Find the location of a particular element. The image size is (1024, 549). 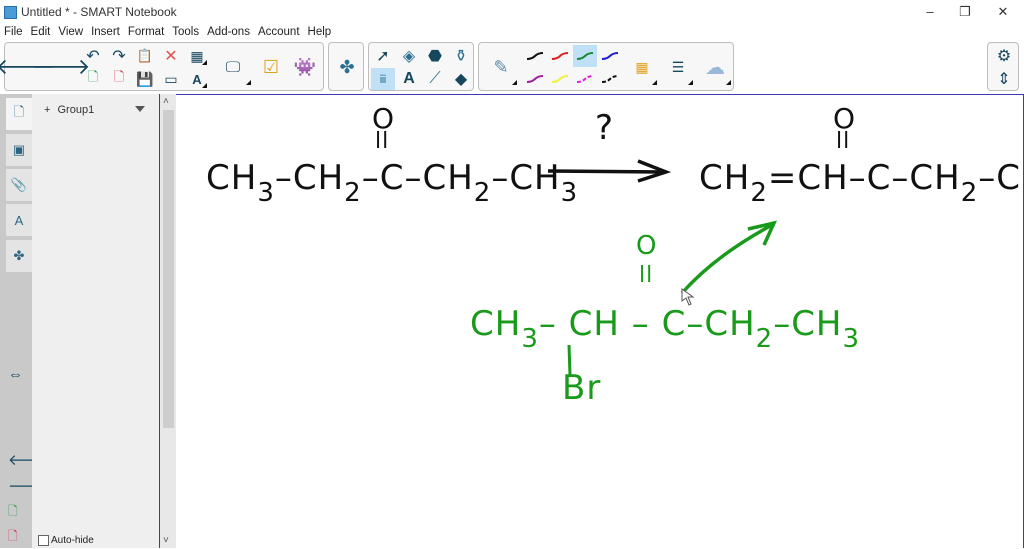

pen-blue-button is located at coordinates (610, 56).